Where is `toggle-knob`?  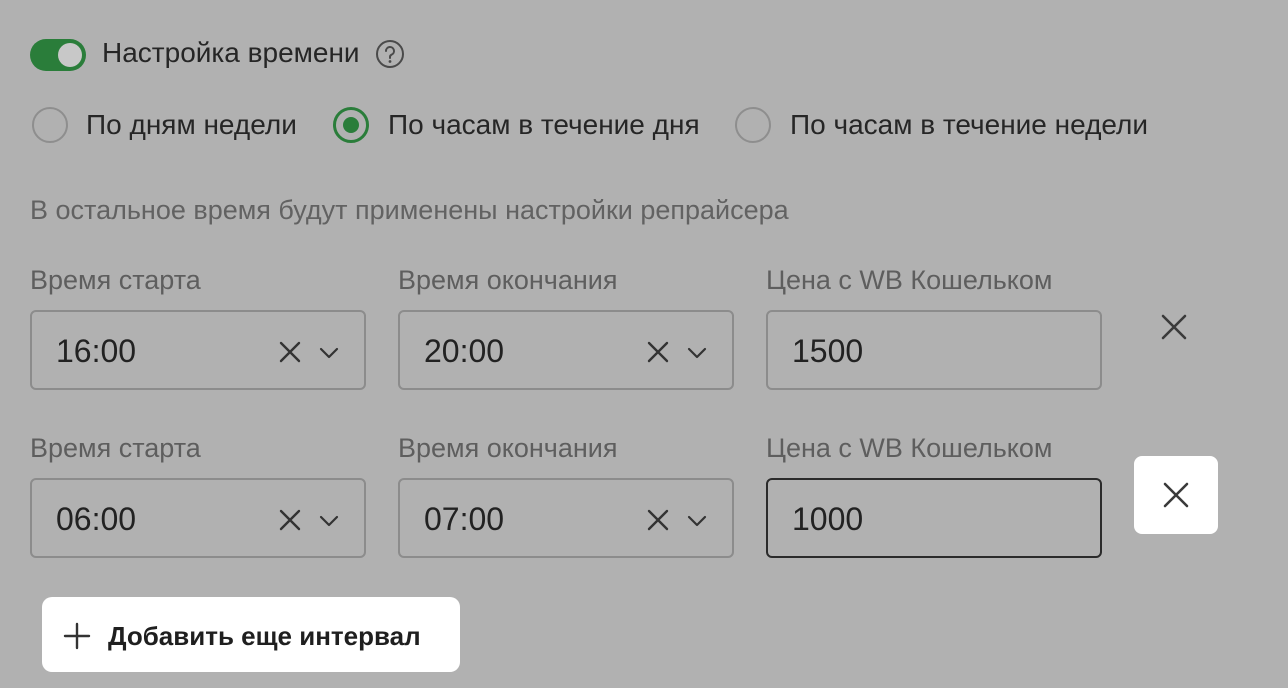 toggle-knob is located at coordinates (70, 55).